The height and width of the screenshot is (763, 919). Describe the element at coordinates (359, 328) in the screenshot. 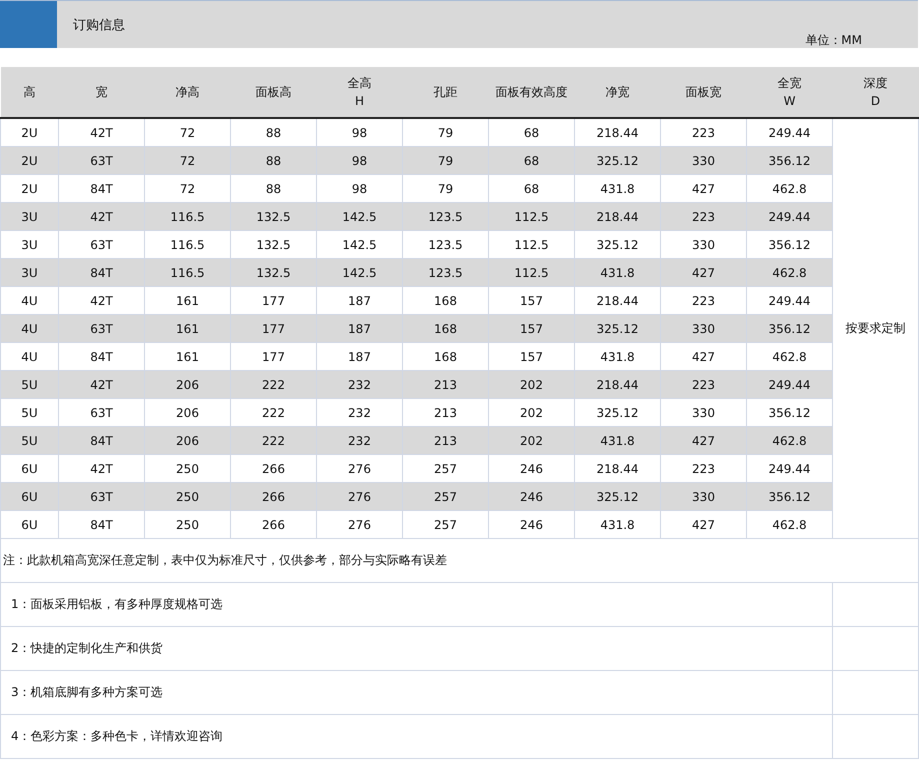

I see `table-cell: 187` at that location.